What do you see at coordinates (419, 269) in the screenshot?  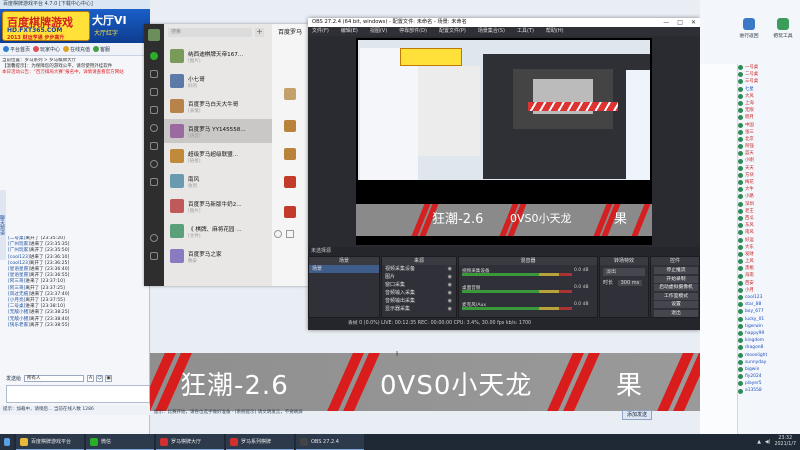 I see `source-item: 视频采集设备 ◉` at bounding box center [419, 269].